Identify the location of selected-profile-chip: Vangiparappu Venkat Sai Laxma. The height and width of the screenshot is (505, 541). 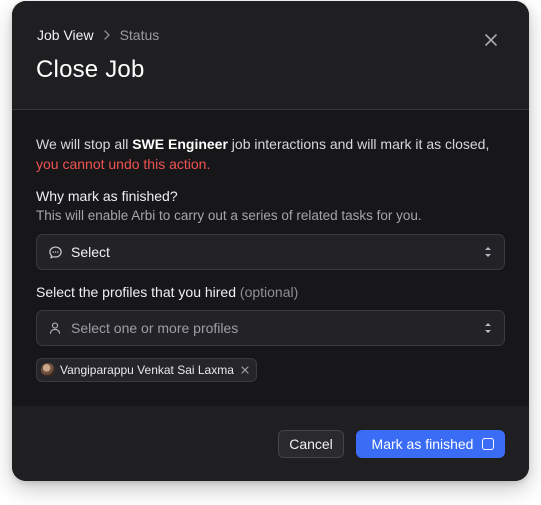
(146, 370).